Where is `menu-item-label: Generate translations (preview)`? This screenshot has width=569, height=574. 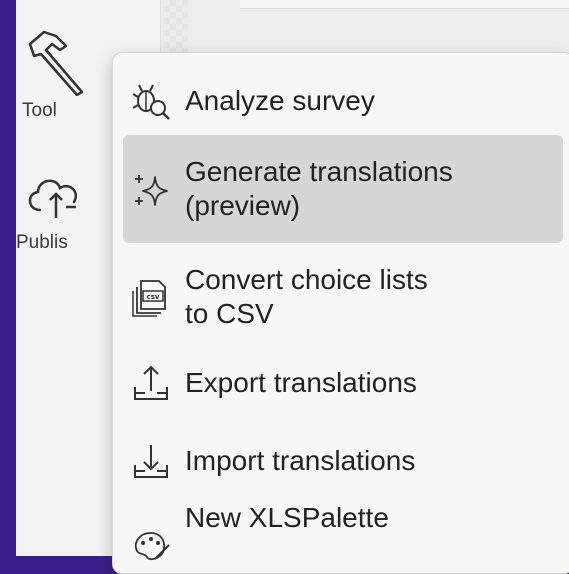
menu-item-label: Generate translations (preview) is located at coordinates (319, 188).